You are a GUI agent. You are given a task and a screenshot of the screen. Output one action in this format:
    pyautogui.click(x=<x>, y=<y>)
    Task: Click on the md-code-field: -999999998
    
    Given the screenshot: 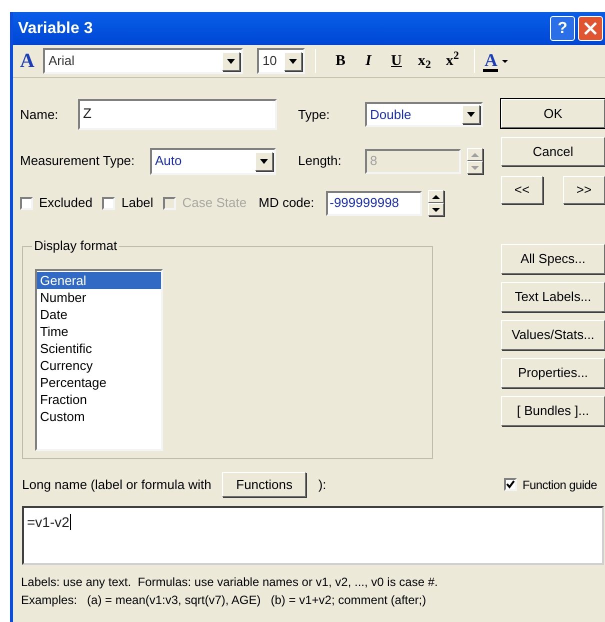 What is the action you would take?
    pyautogui.click(x=374, y=203)
    